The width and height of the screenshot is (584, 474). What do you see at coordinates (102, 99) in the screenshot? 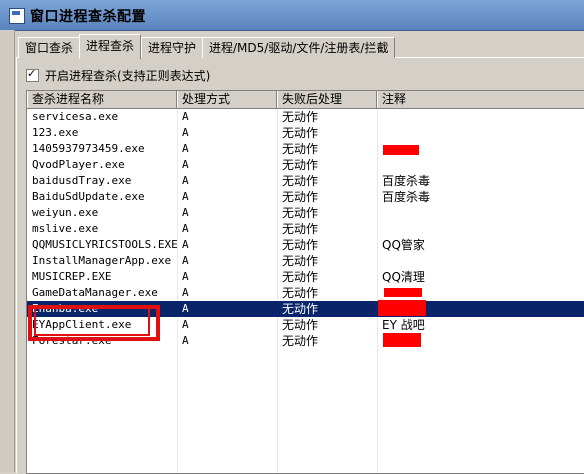
I see `column-header-process-name: 查杀进程名称` at bounding box center [102, 99].